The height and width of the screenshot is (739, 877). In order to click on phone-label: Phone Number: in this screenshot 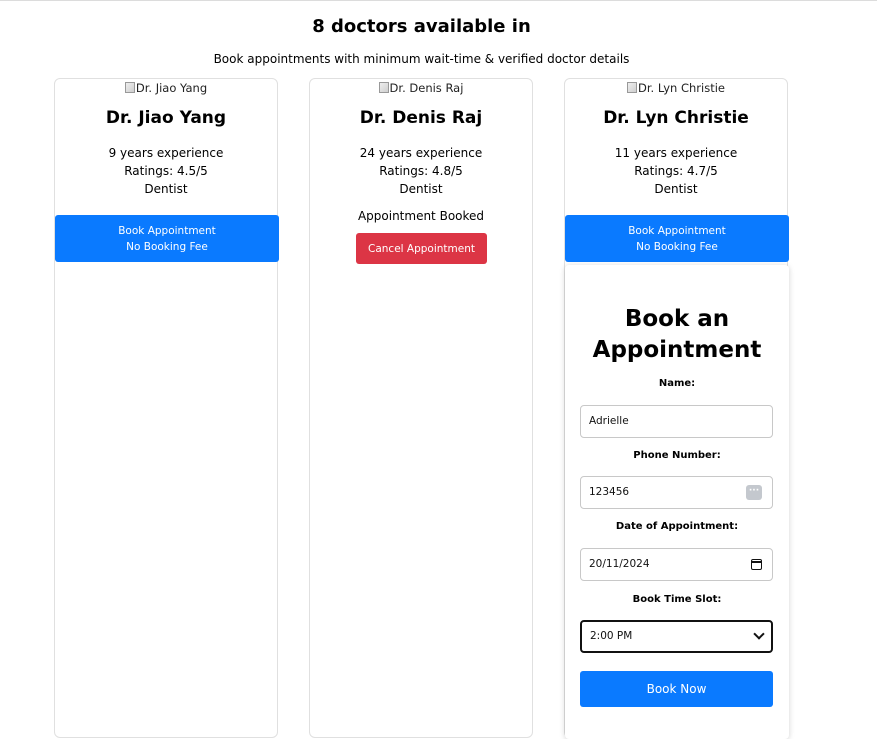, I will do `click(677, 455)`.